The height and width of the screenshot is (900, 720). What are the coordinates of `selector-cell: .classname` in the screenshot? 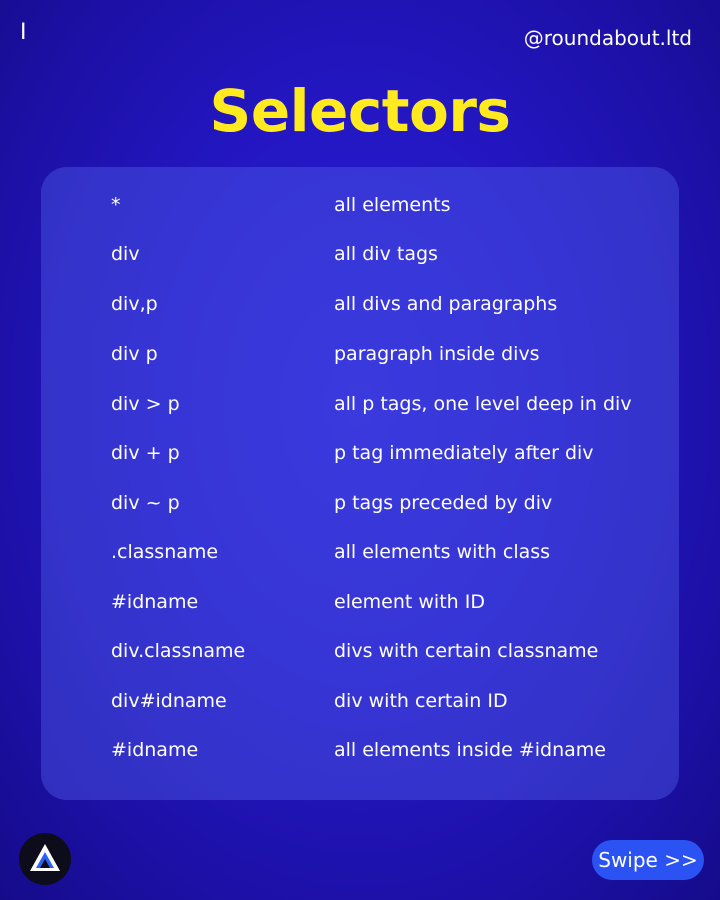 It's located at (165, 552).